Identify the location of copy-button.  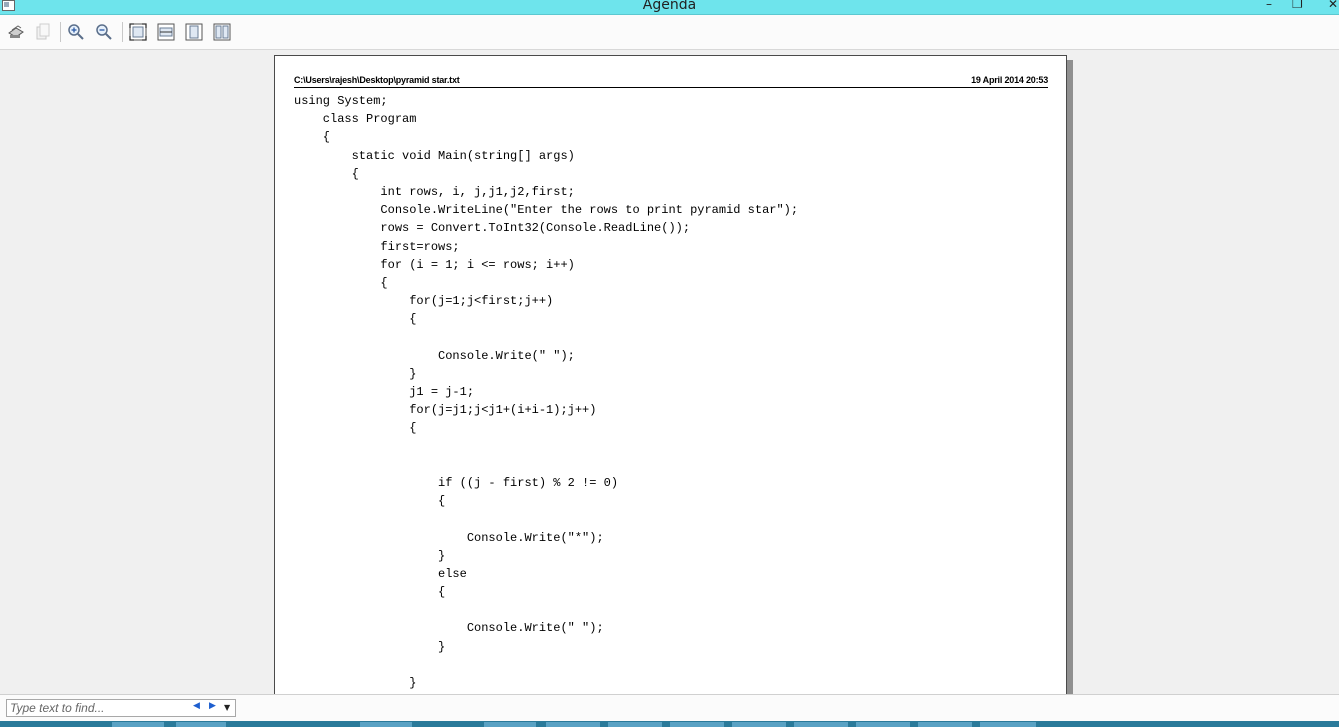
(43, 32).